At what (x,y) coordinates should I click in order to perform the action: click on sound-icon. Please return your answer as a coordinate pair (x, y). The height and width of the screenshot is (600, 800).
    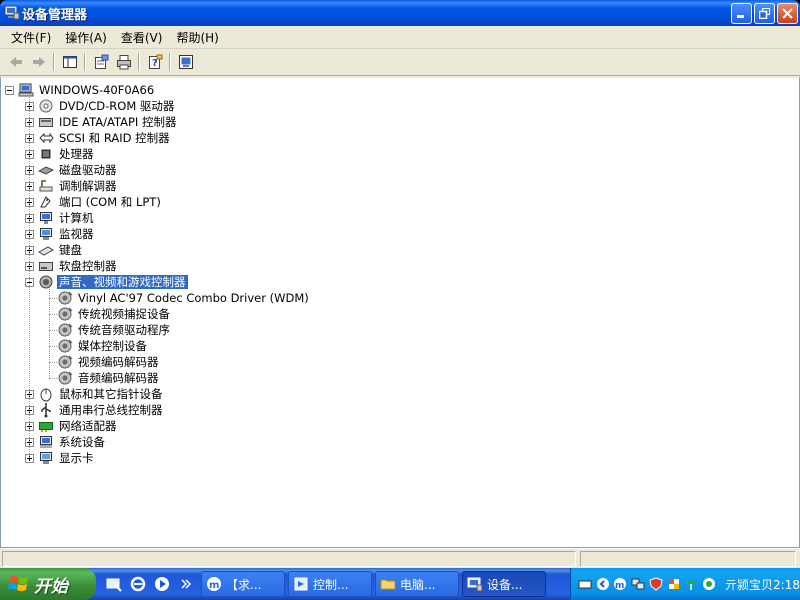
    Looking at the image, I should click on (46, 282).